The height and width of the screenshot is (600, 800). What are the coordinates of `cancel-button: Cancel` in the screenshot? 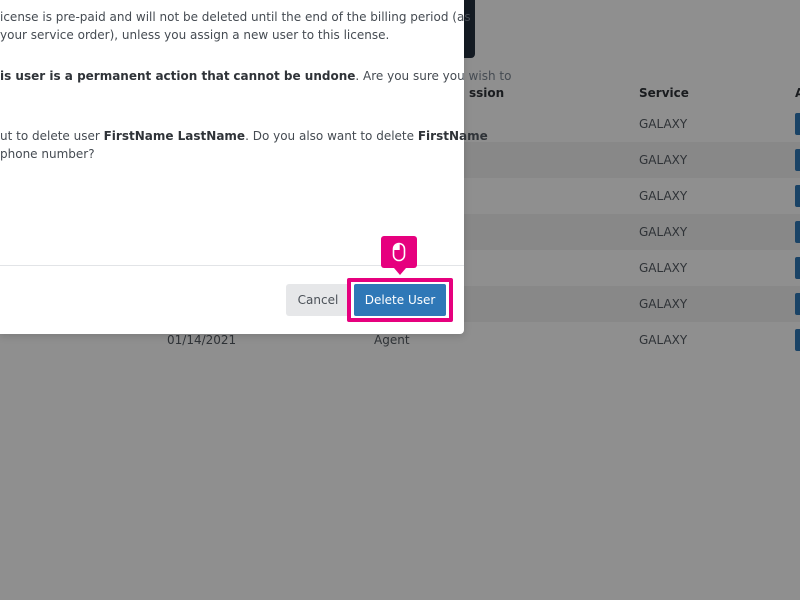 It's located at (318, 300).